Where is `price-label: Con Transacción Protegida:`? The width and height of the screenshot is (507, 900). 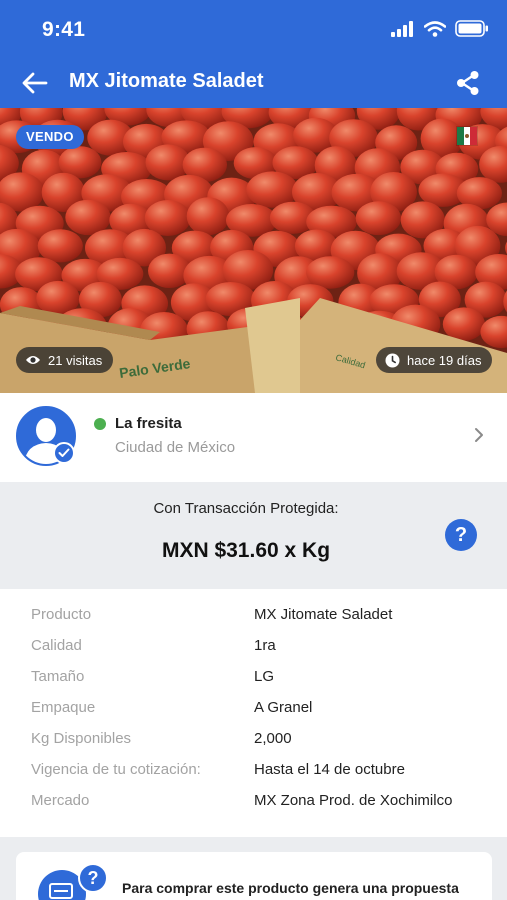
price-label: Con Transacción Protegida: is located at coordinates (246, 508).